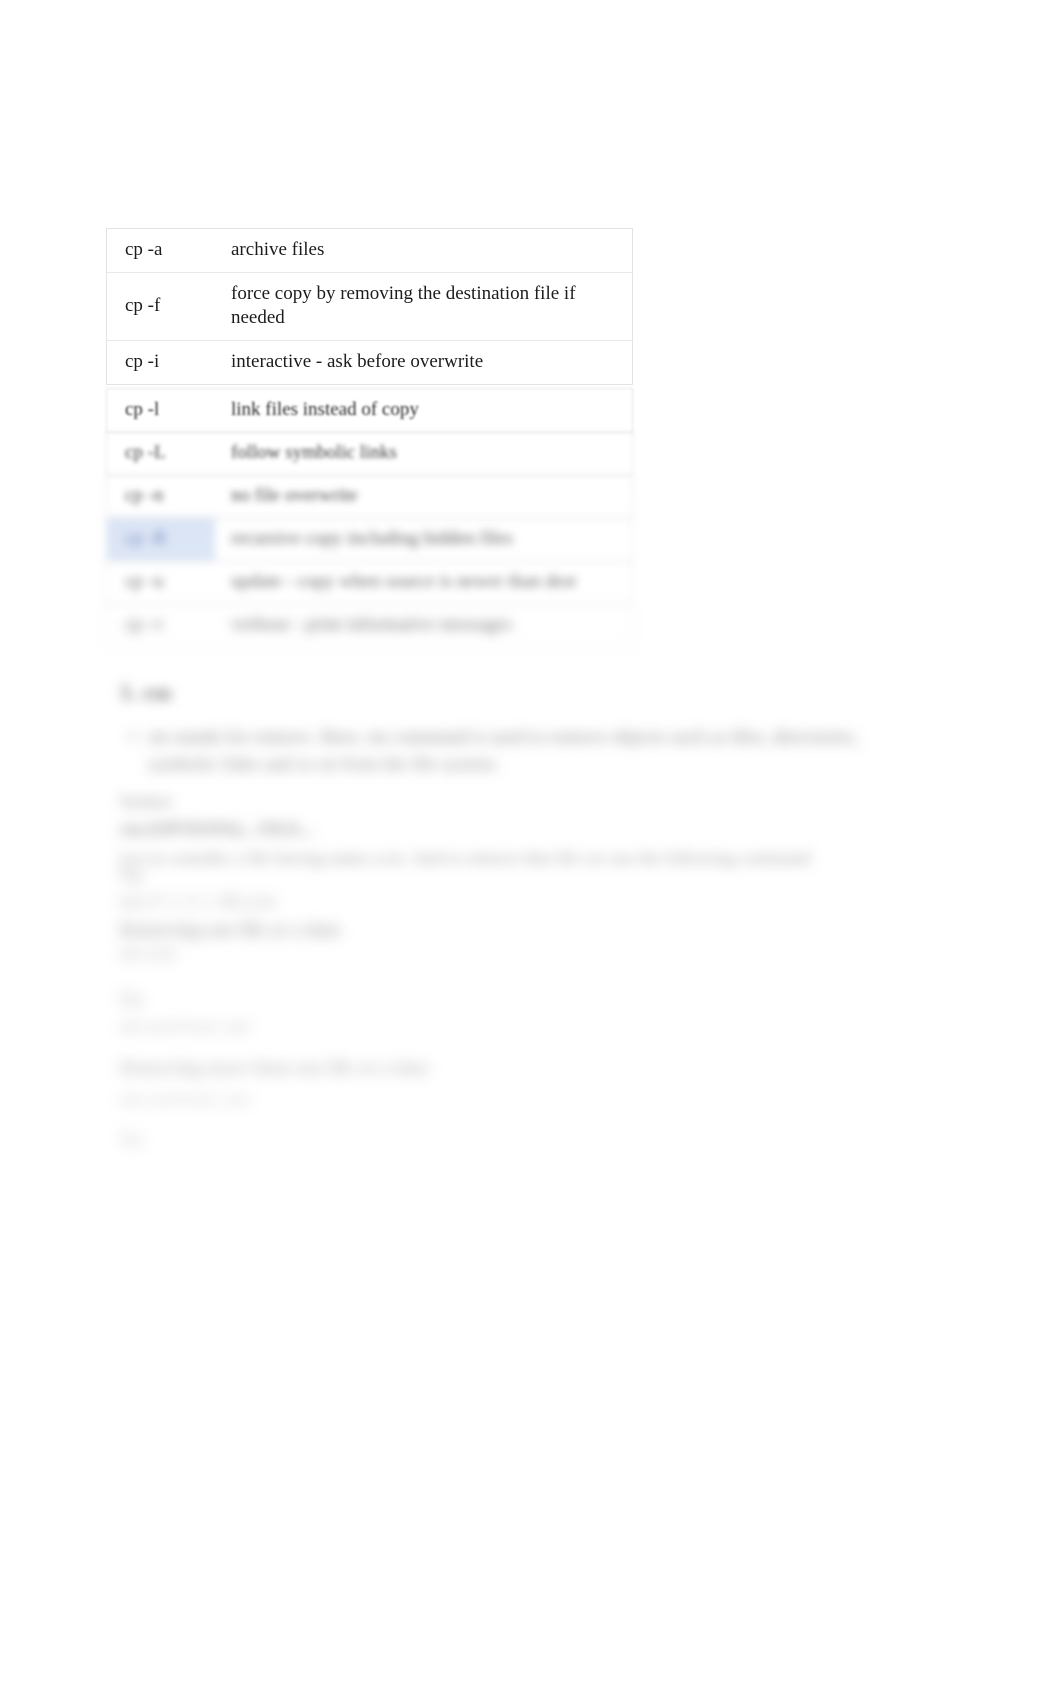 The image size is (1062, 1686). Describe the element at coordinates (148, 953) in the screenshot. I see `plain-command: rm a.txt` at that location.